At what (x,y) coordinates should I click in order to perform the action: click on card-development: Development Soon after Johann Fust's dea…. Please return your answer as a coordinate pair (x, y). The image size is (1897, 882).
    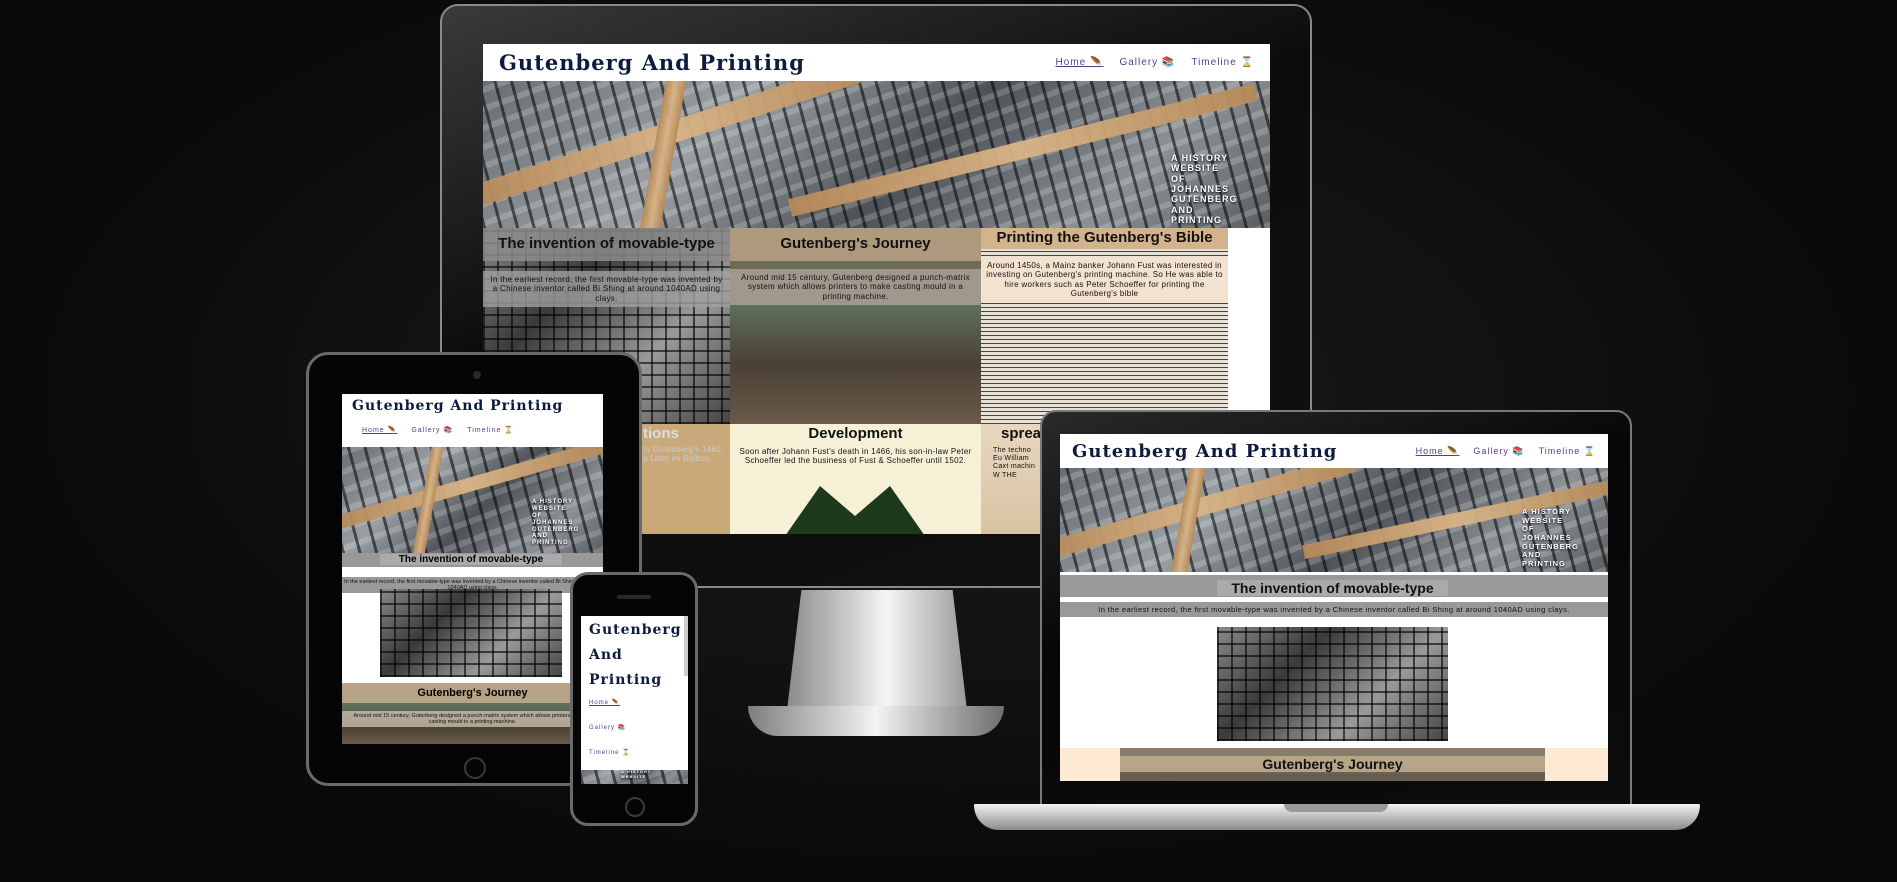
    Looking at the image, I should click on (855, 479).